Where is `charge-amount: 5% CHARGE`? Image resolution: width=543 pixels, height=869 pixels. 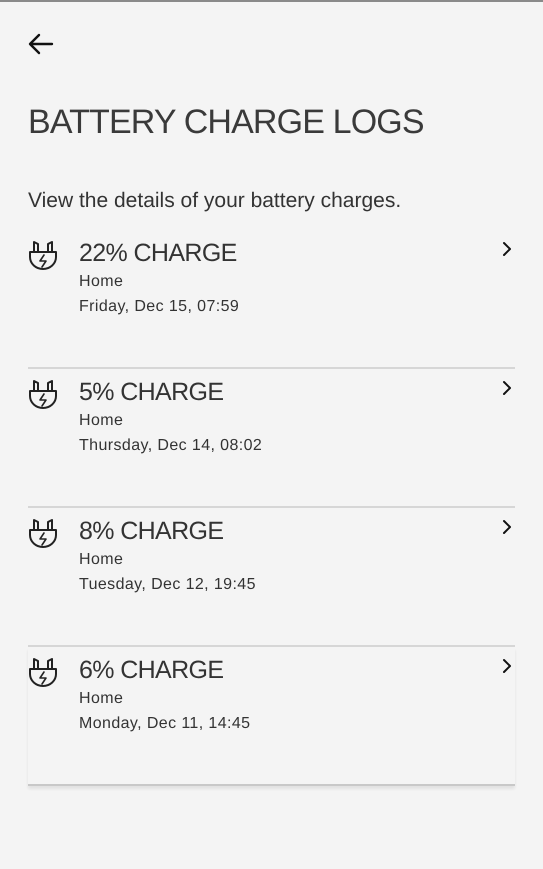
charge-amount: 5% CHARGE is located at coordinates (151, 392).